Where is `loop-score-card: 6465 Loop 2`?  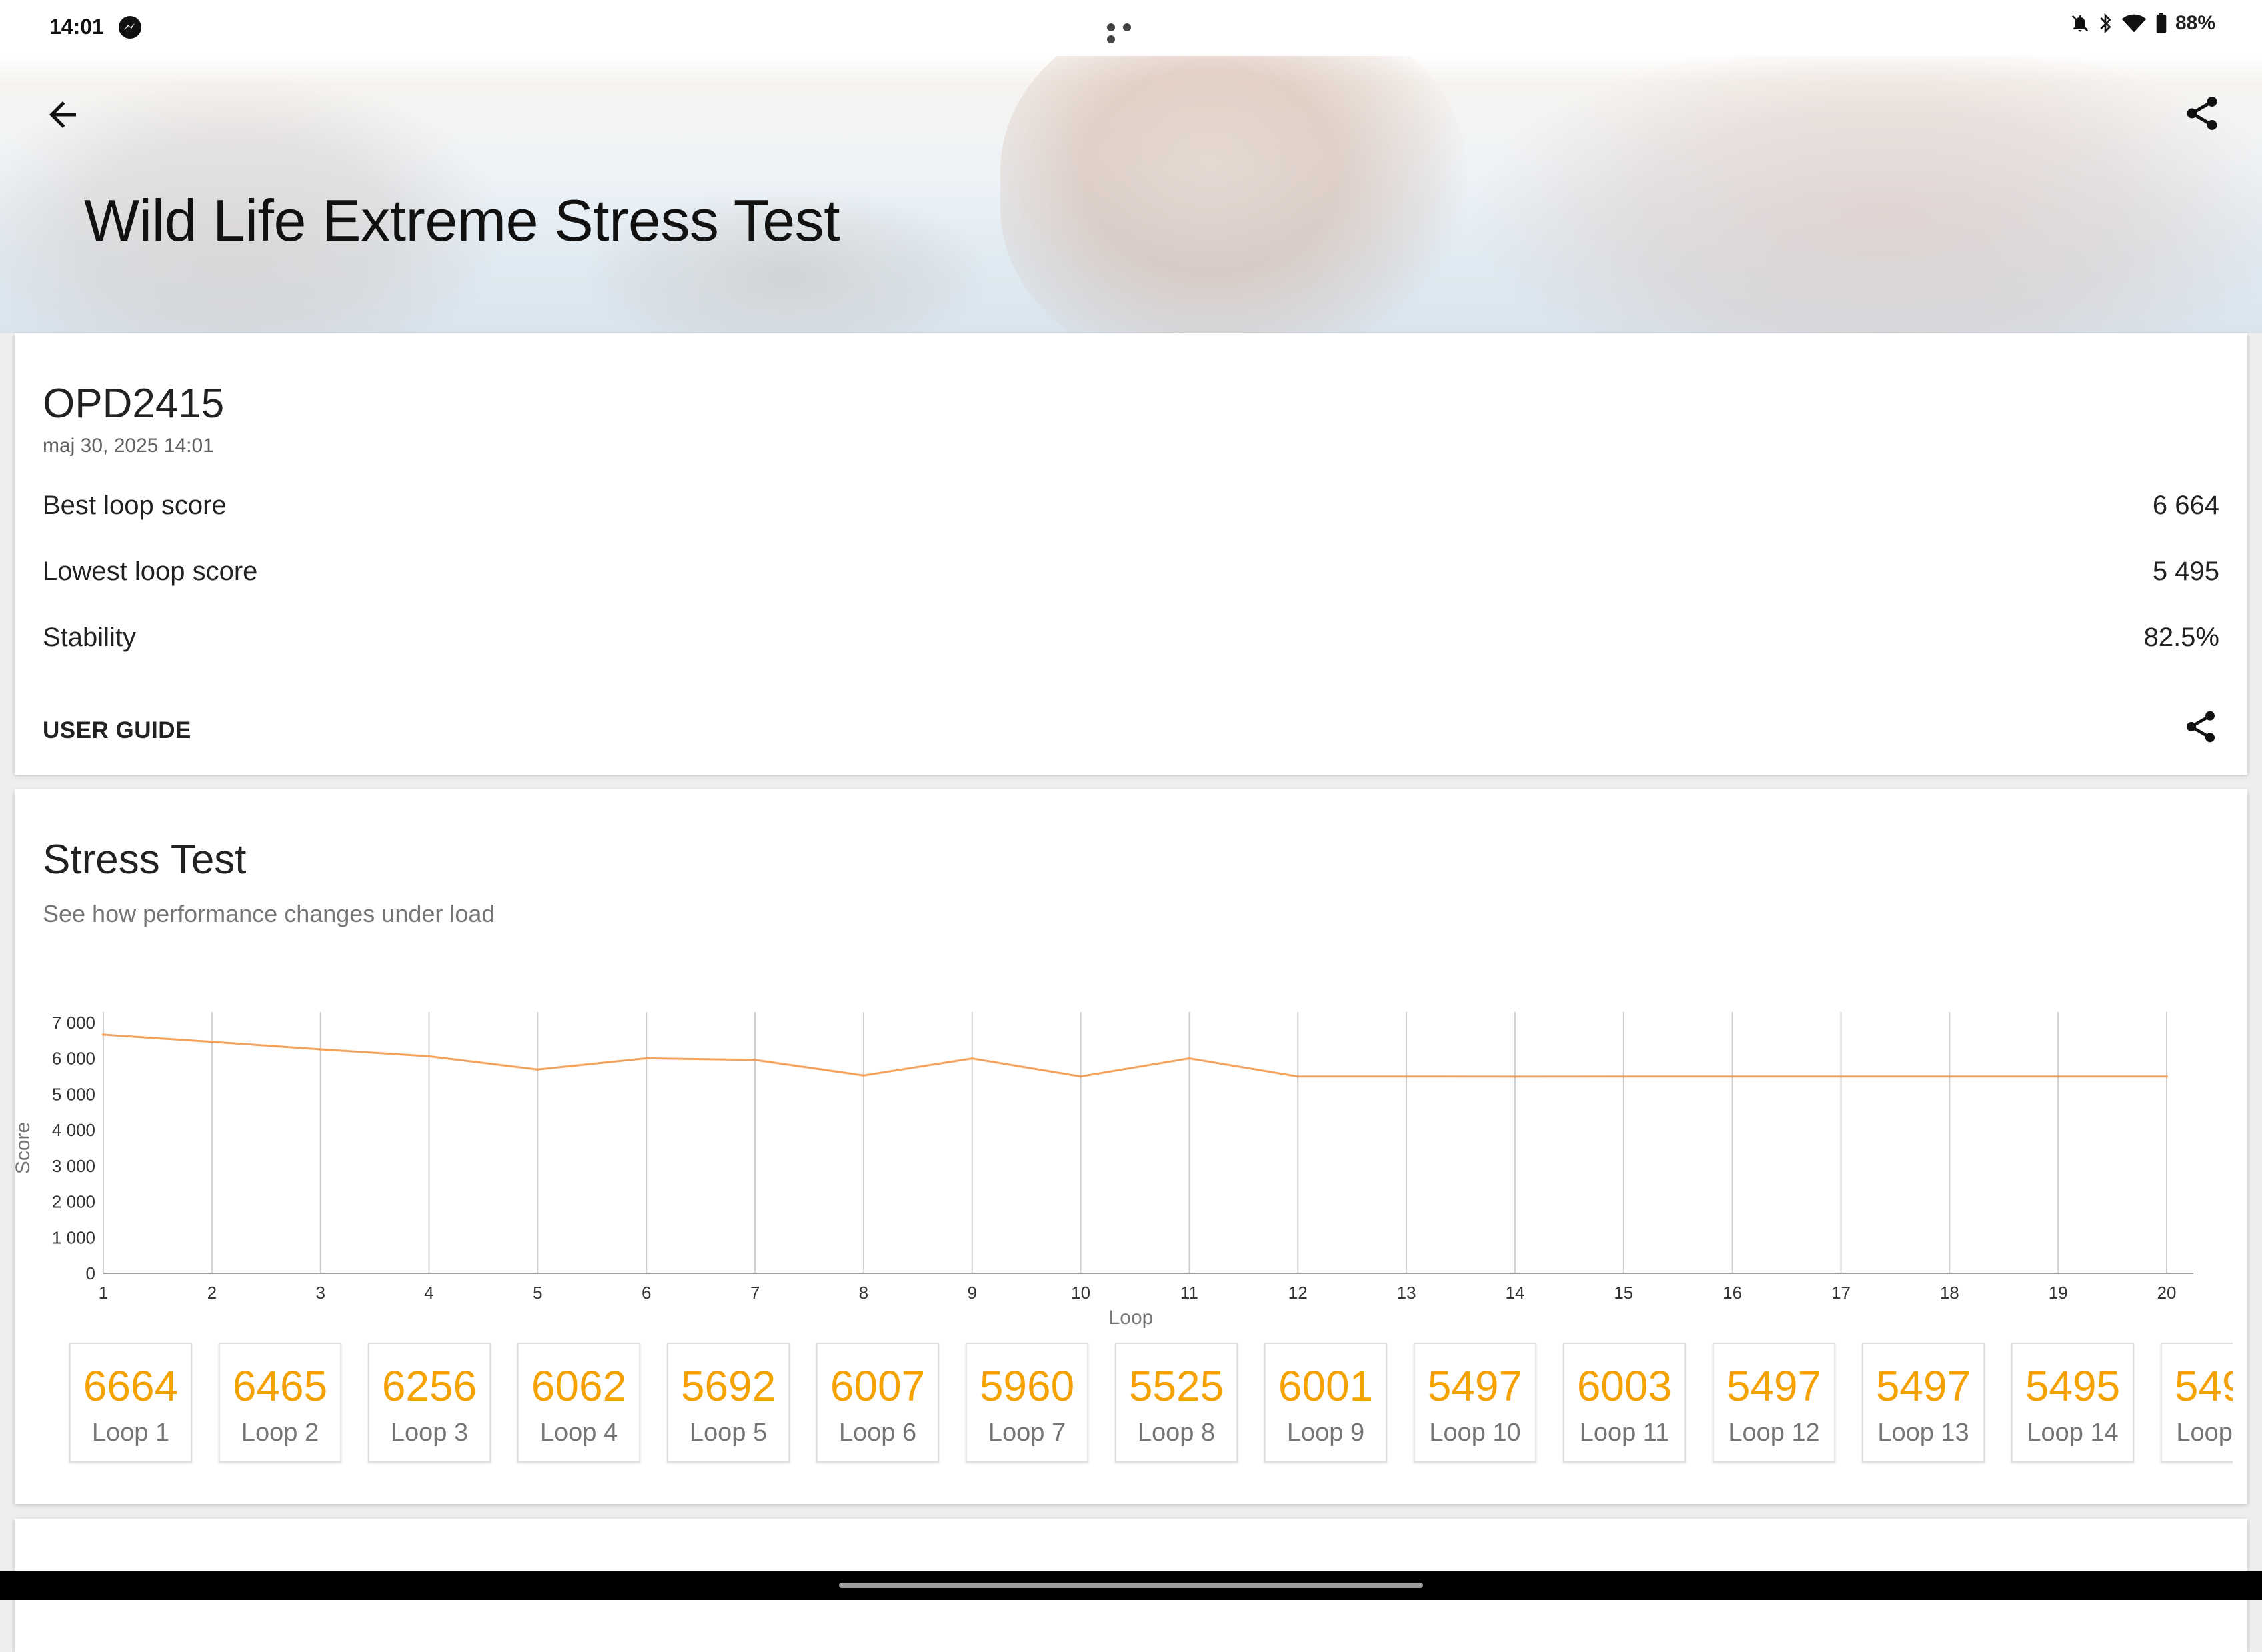
loop-score-card: 6465 Loop 2 is located at coordinates (280, 1403).